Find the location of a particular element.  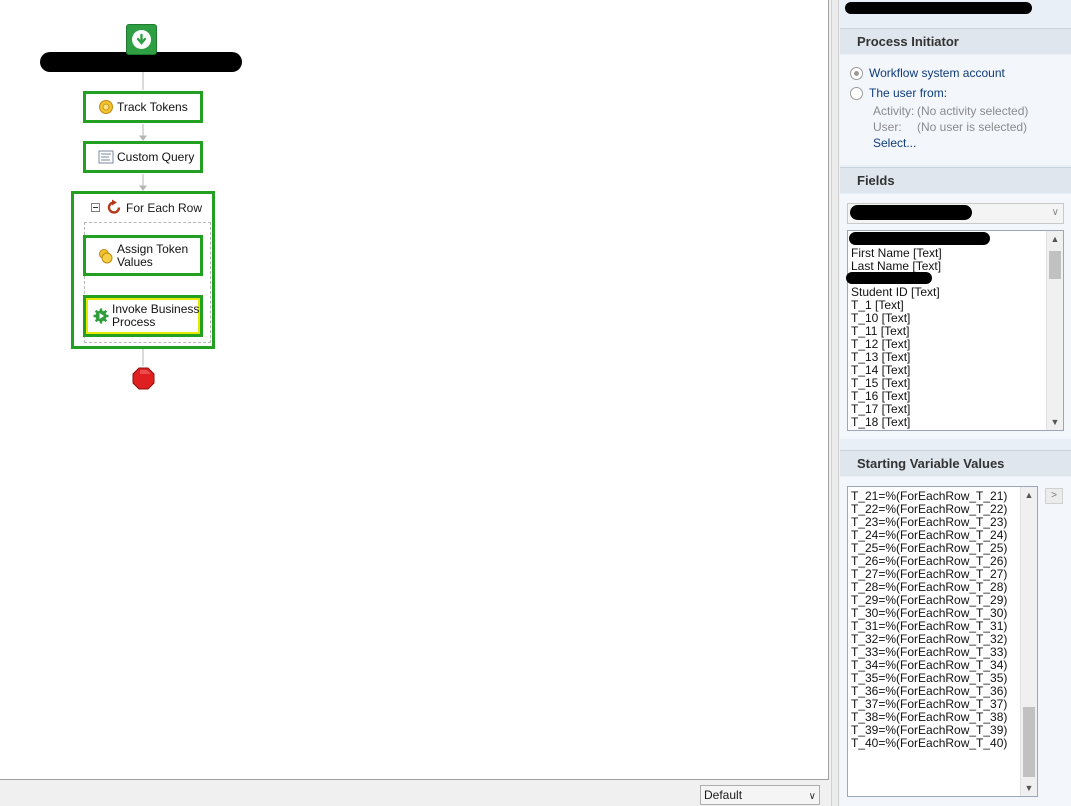

user-row: User: (No user is selected) is located at coordinates (950, 127).